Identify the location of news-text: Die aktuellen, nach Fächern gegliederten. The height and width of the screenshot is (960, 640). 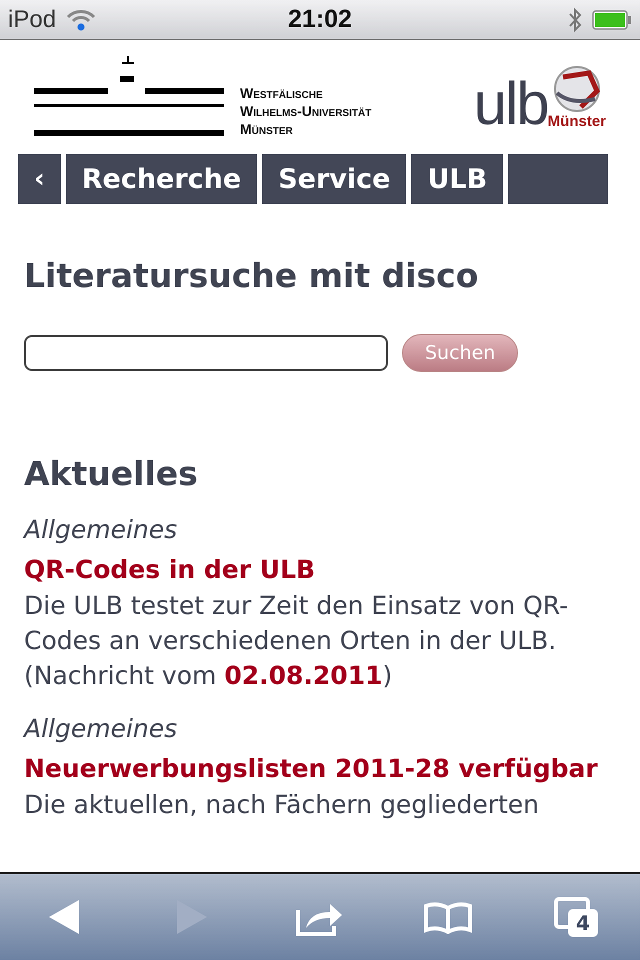
(282, 805).